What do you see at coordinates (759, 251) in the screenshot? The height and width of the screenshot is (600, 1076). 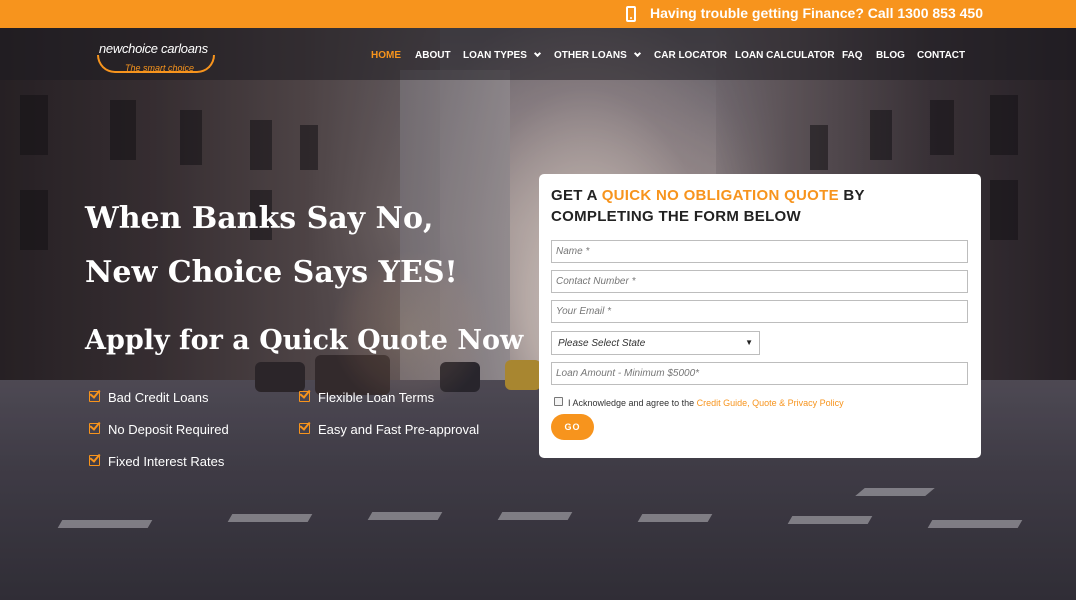 I see `name-input` at bounding box center [759, 251].